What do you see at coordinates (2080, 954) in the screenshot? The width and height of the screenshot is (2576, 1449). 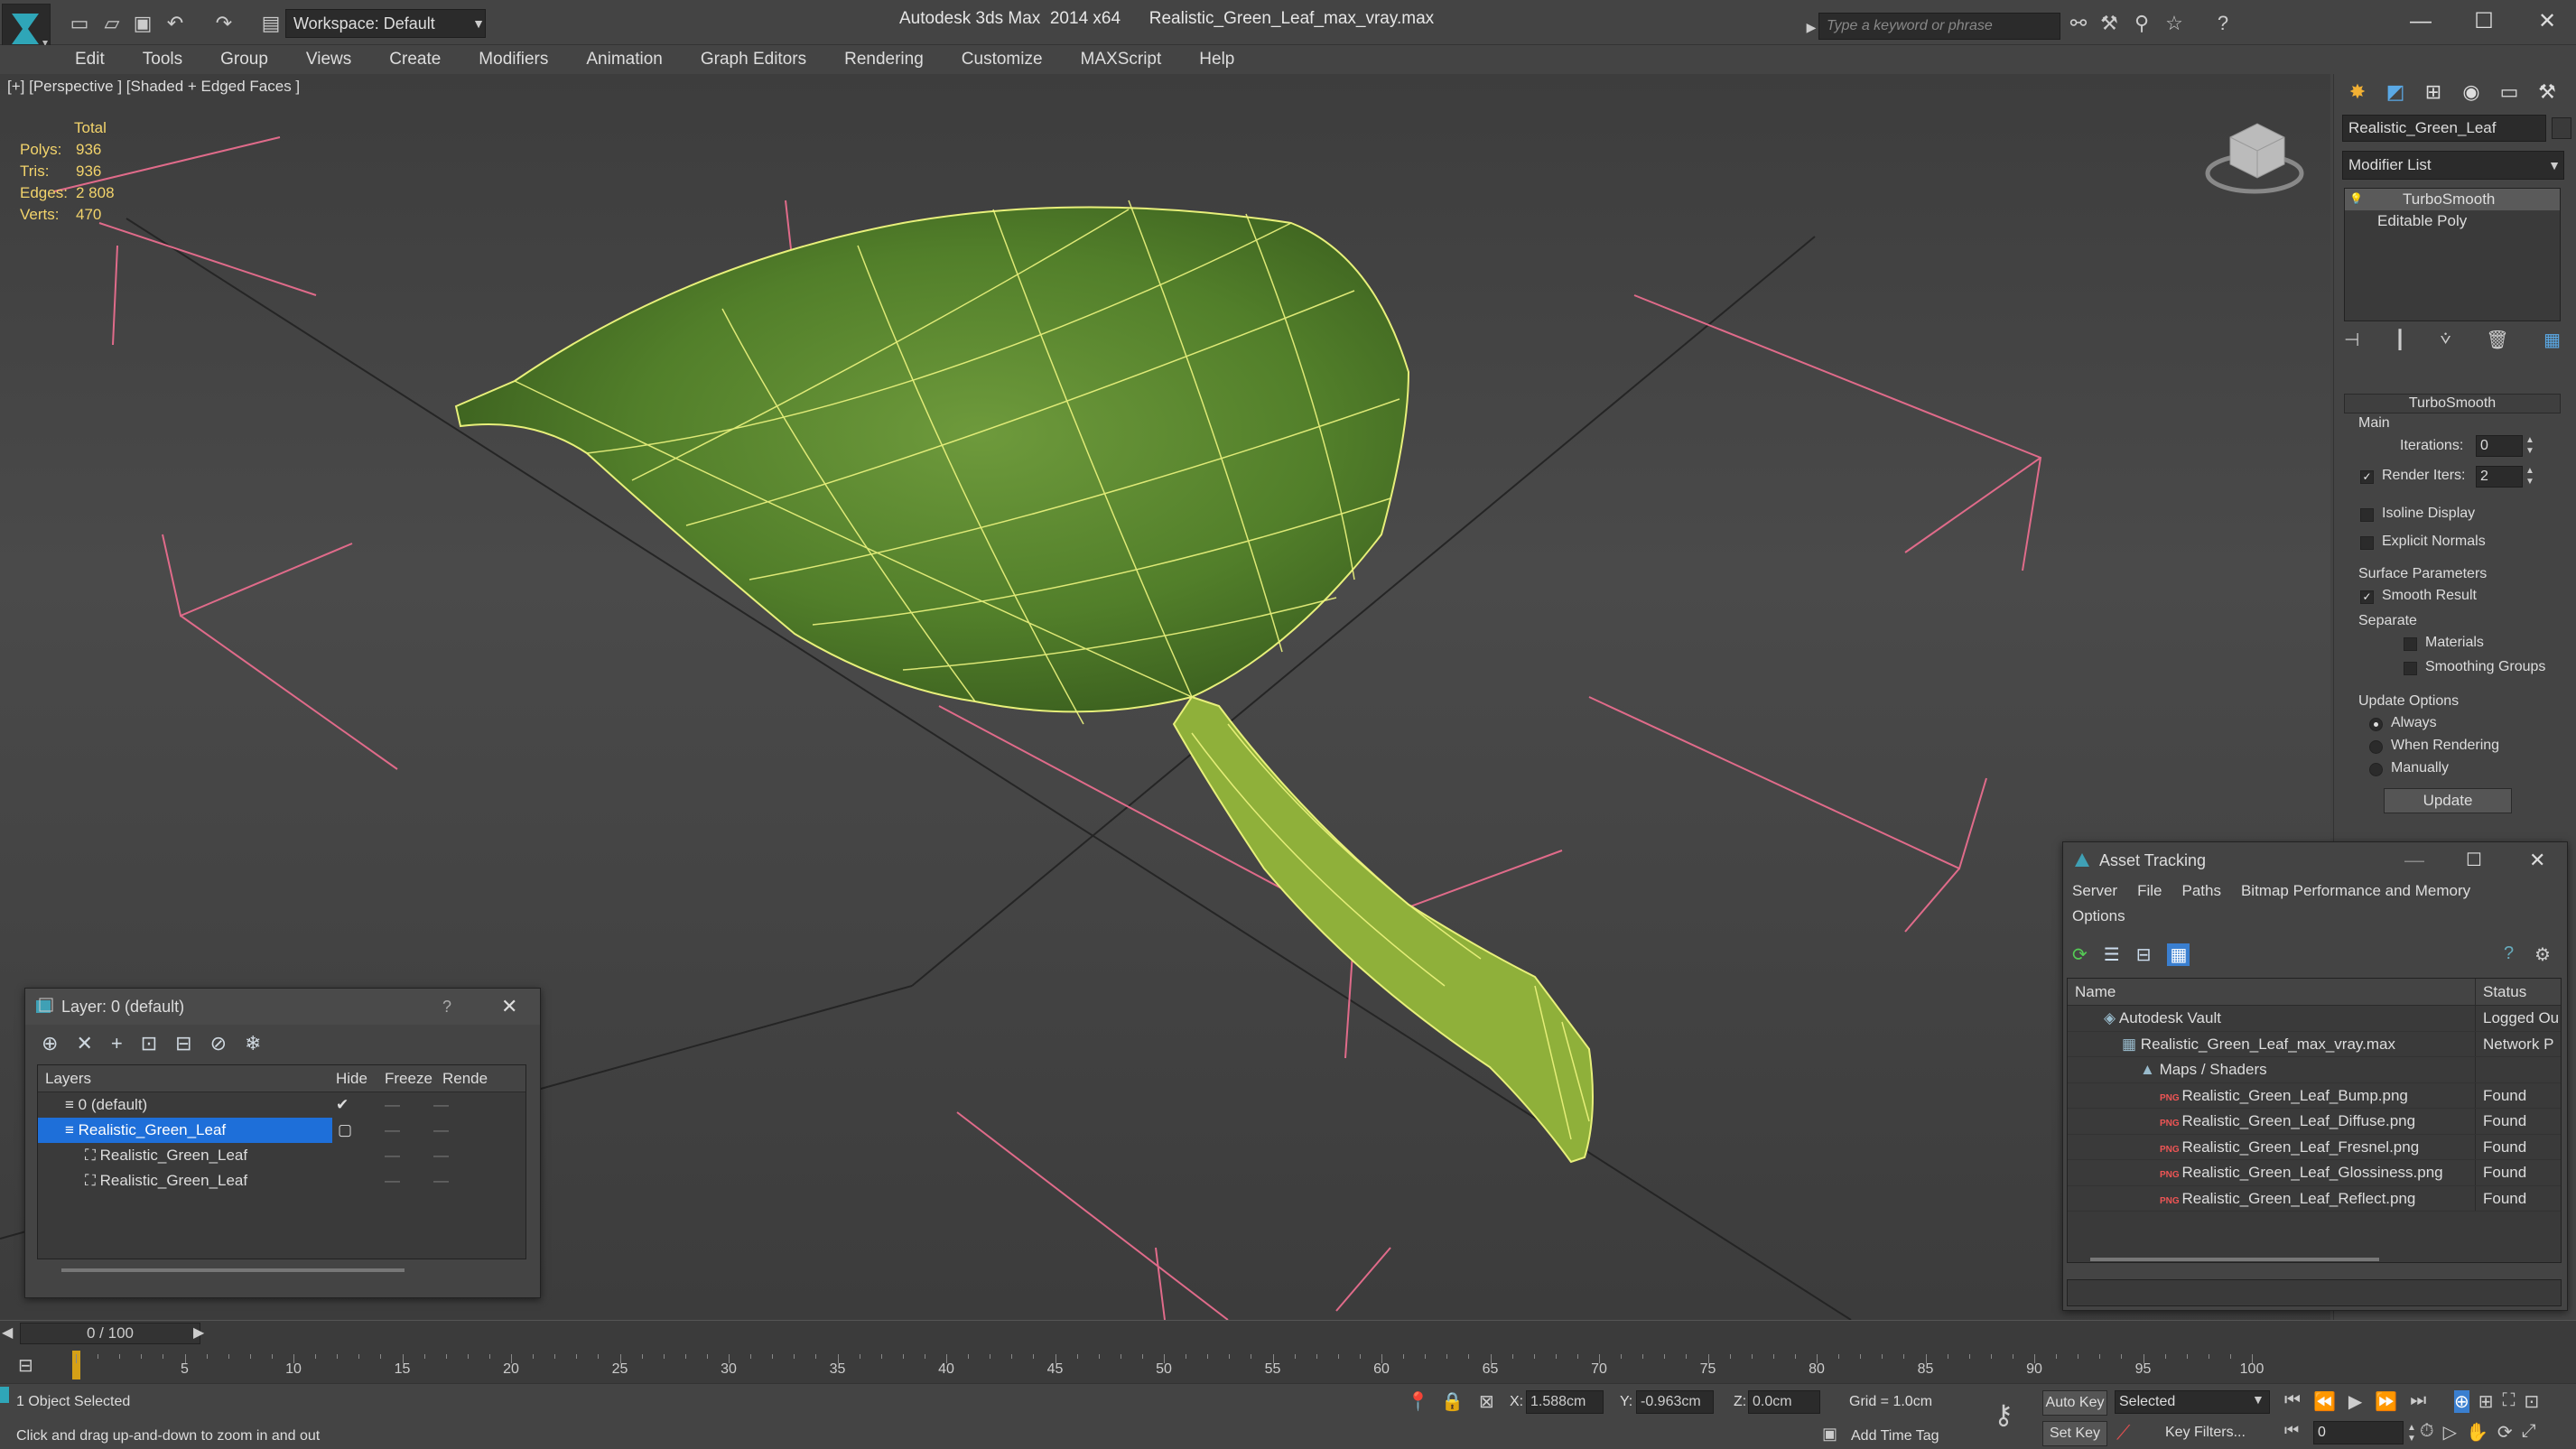 I see `refresh-icon: ⟳` at bounding box center [2080, 954].